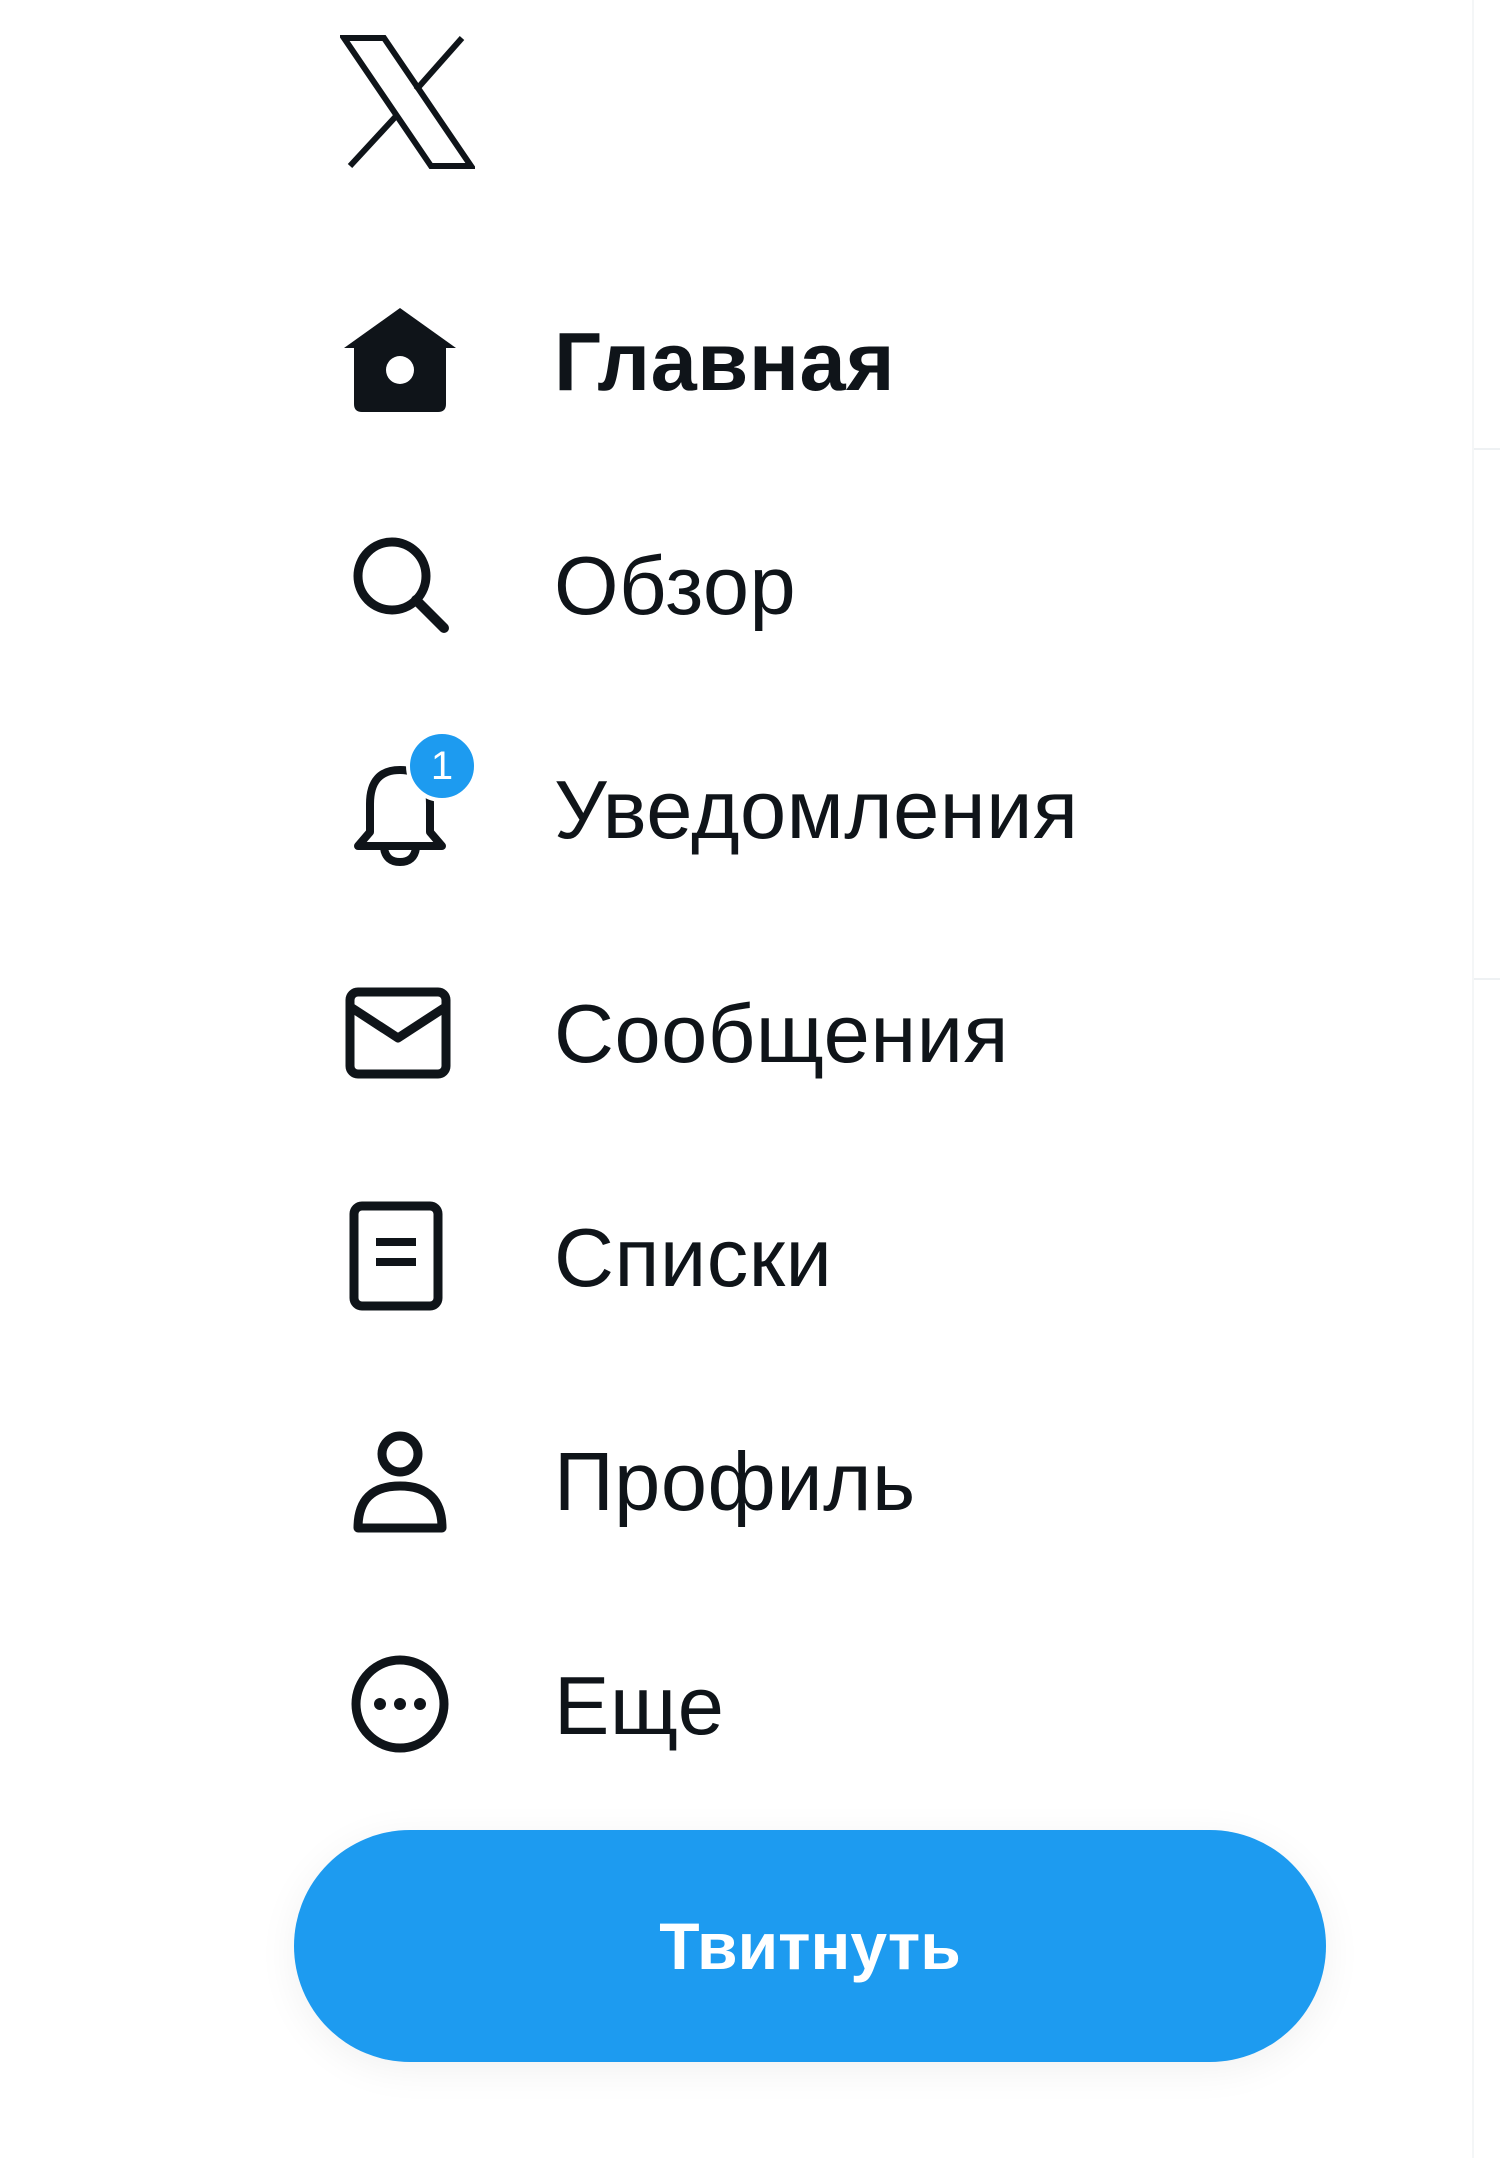 The height and width of the screenshot is (2158, 1500). Describe the element at coordinates (693, 1257) in the screenshot. I see `nav-item-label: Списки` at that location.